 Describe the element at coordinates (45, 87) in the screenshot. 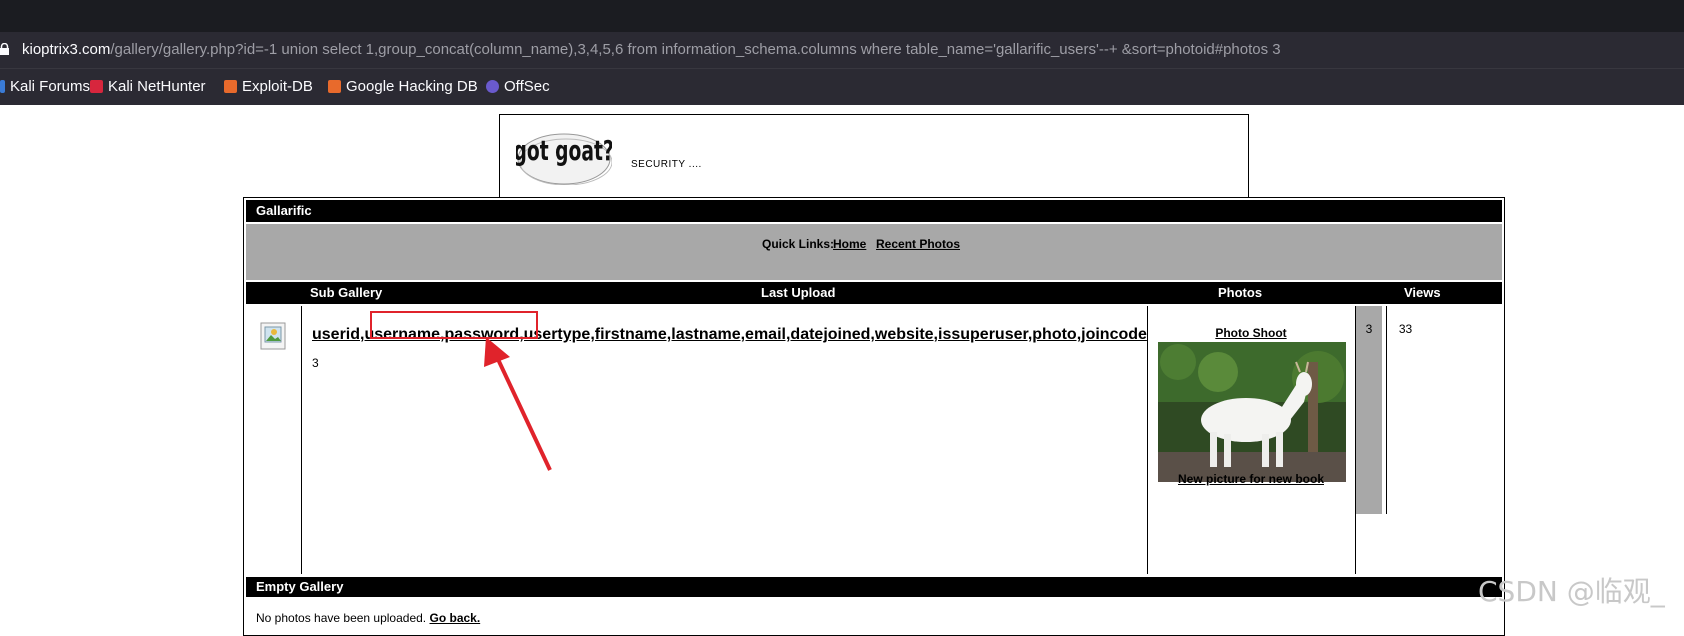

I see `bookmark-kali-forums: Kali Forums` at that location.